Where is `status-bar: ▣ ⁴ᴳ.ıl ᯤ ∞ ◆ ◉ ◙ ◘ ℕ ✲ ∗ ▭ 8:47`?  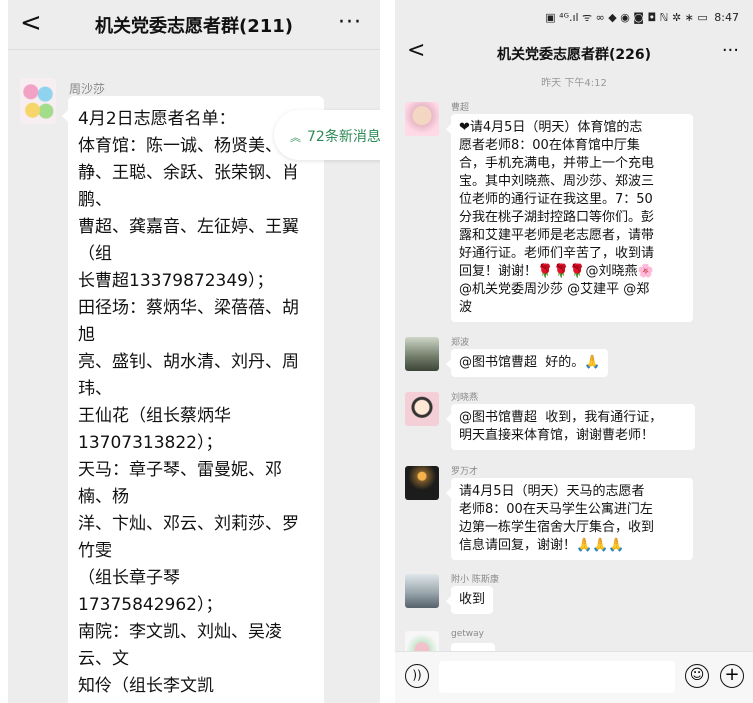 status-bar: ▣ ⁴ᴳ.ıl ᯤ ∞ ◆ ◉ ◙ ◘ ℕ ✲ ∗ ▭ 8:47 is located at coordinates (574, 17).